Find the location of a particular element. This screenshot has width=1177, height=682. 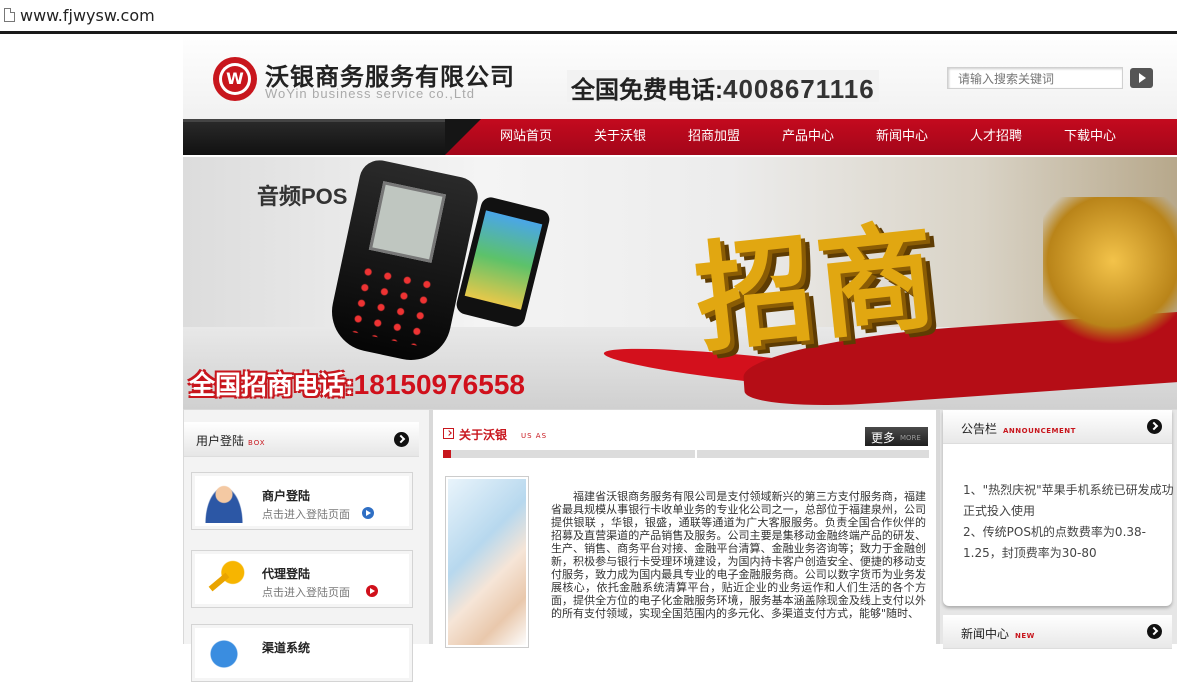

about-image is located at coordinates (487, 562).